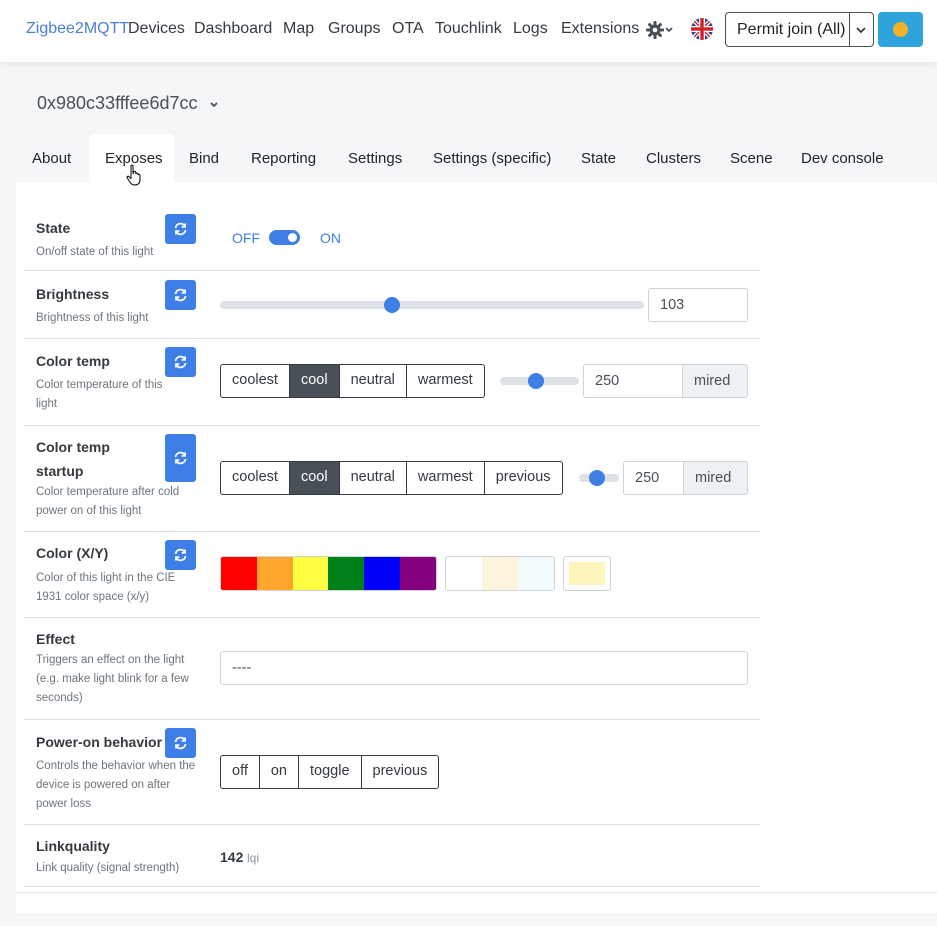  What do you see at coordinates (284, 237) in the screenshot?
I see `state-toggle` at bounding box center [284, 237].